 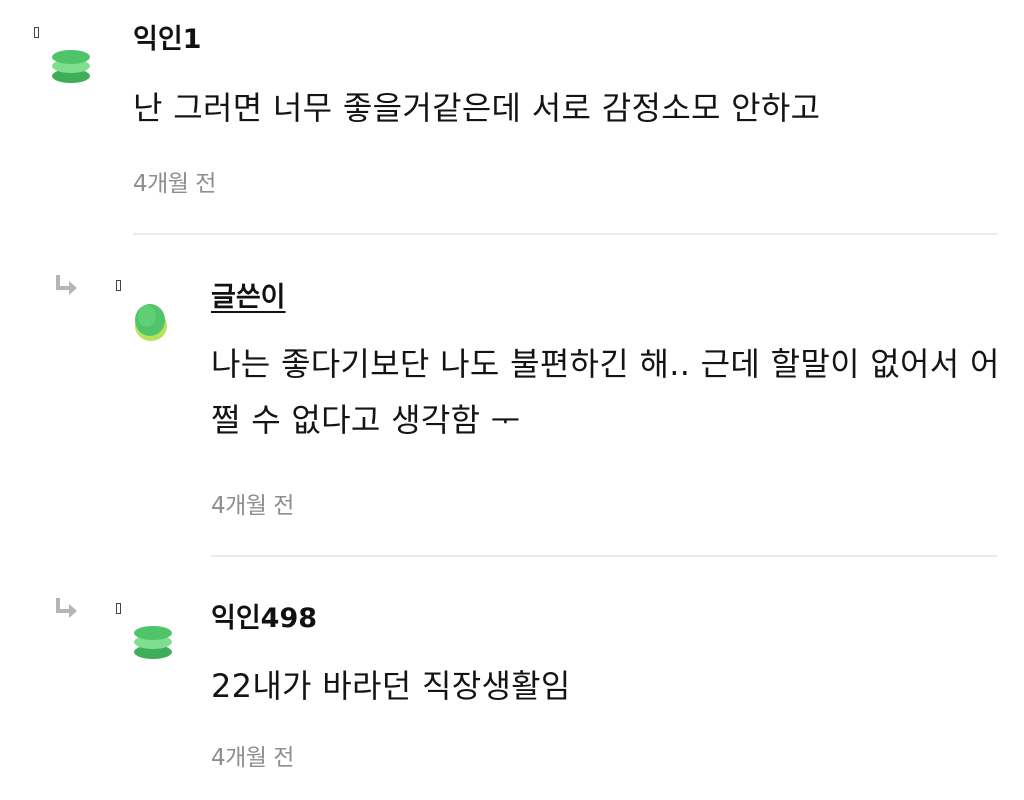 I want to click on comment-author: 익인498, so click(x=264, y=619).